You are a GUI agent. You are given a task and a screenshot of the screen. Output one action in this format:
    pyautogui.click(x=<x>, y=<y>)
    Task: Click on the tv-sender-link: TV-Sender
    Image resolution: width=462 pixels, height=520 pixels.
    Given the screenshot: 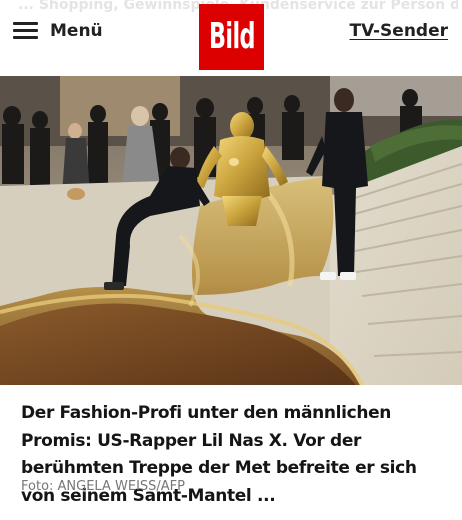 What is the action you would take?
    pyautogui.click(x=398, y=31)
    